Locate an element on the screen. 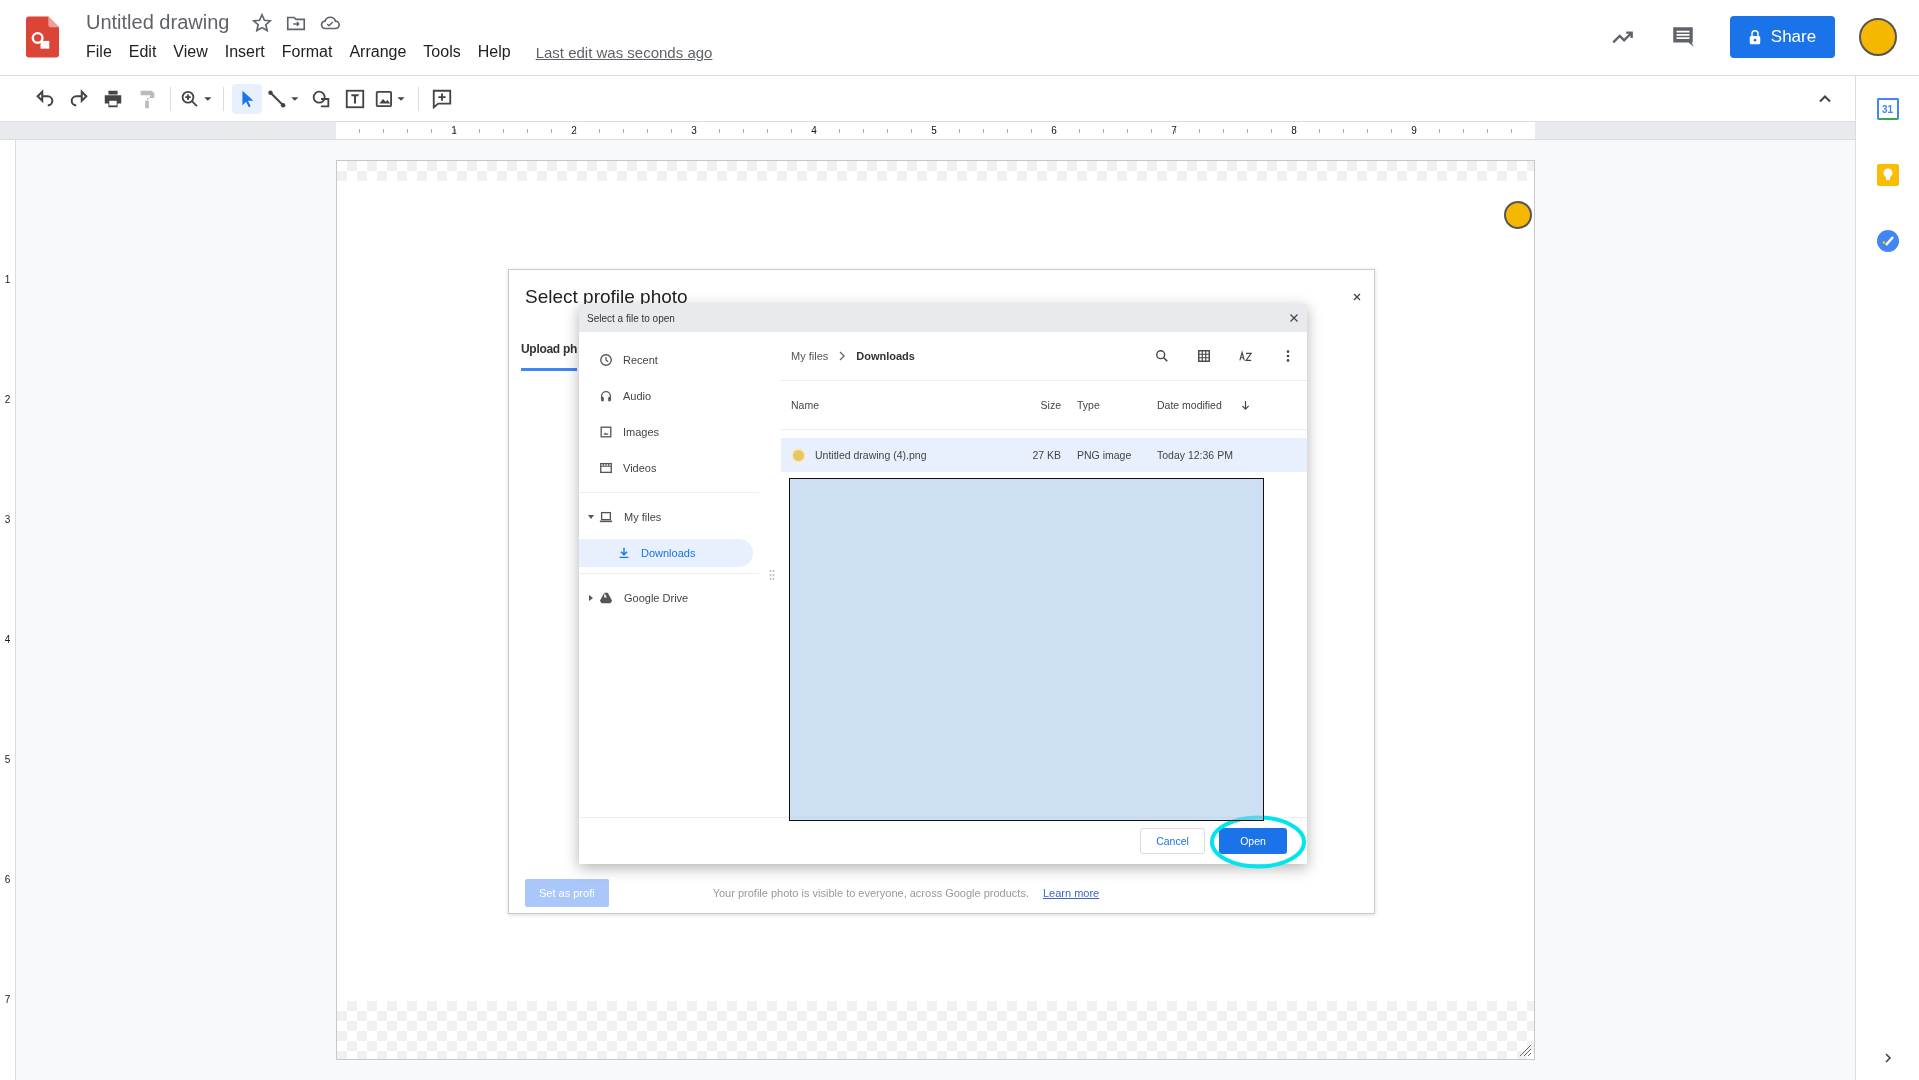 This screenshot has width=1919, height=1080. picker-title: Select a file to open is located at coordinates (631, 318).